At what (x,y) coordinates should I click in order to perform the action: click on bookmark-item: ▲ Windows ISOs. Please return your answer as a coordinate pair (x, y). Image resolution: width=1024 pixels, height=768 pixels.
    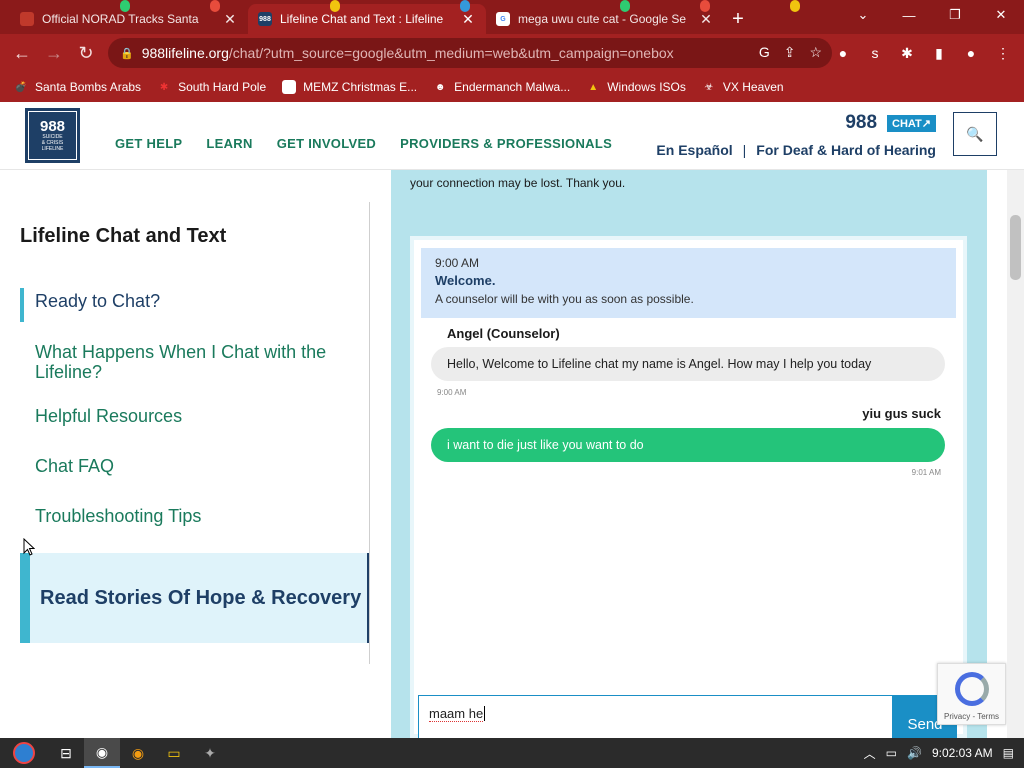
    Looking at the image, I should click on (636, 87).